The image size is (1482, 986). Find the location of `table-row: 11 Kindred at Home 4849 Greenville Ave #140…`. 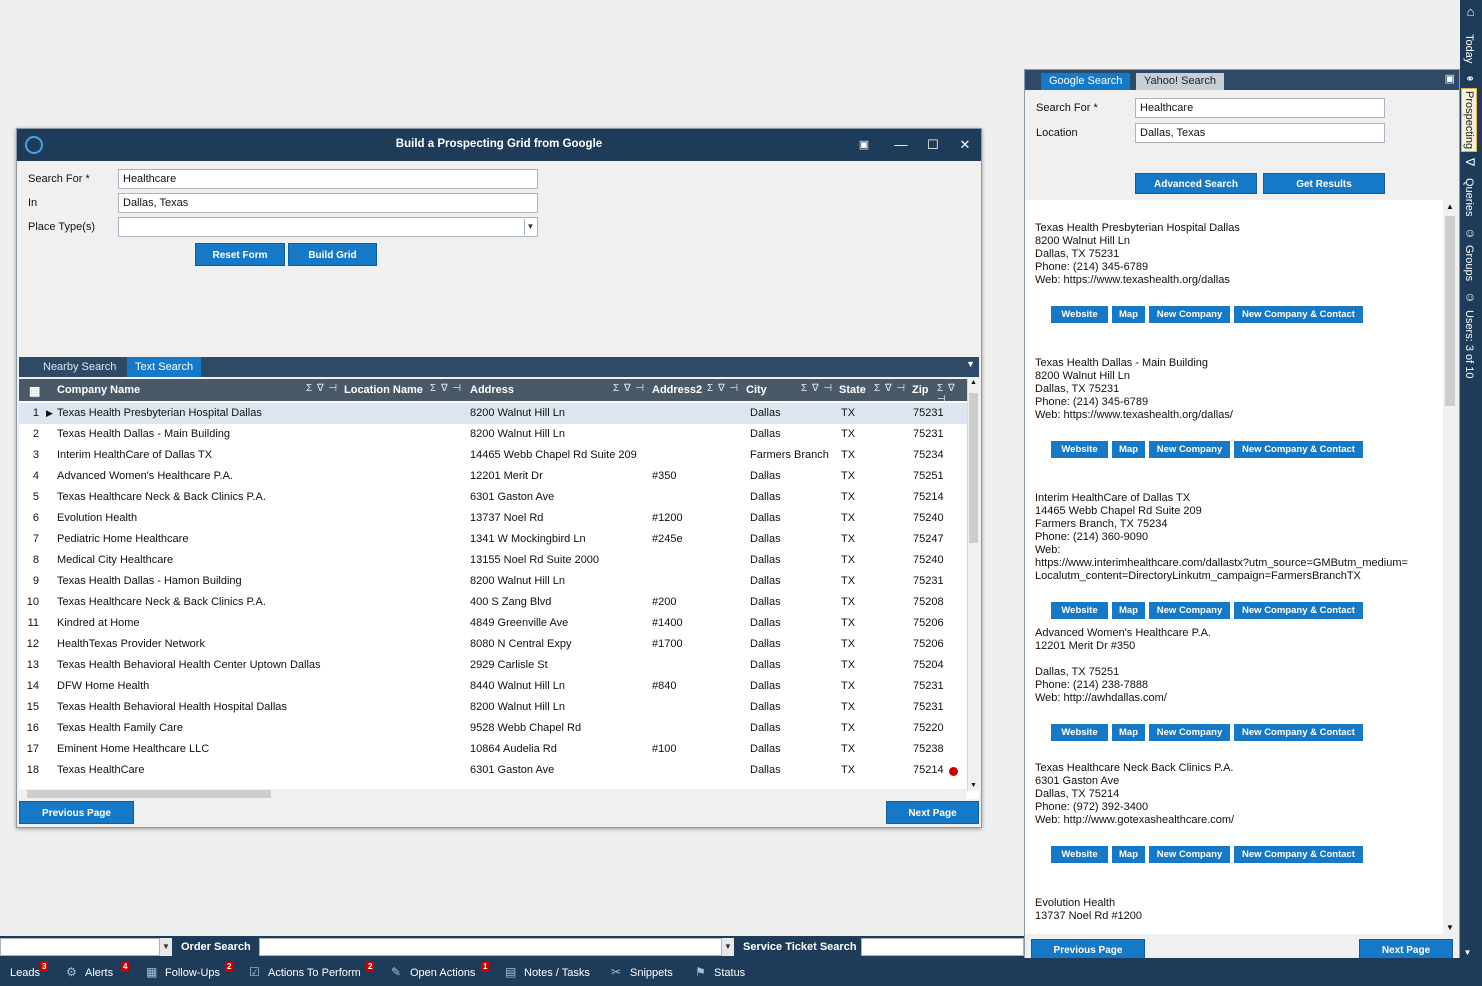

table-row: 11 Kindred at Home 4849 Greenville Ave #140… is located at coordinates (493, 623).